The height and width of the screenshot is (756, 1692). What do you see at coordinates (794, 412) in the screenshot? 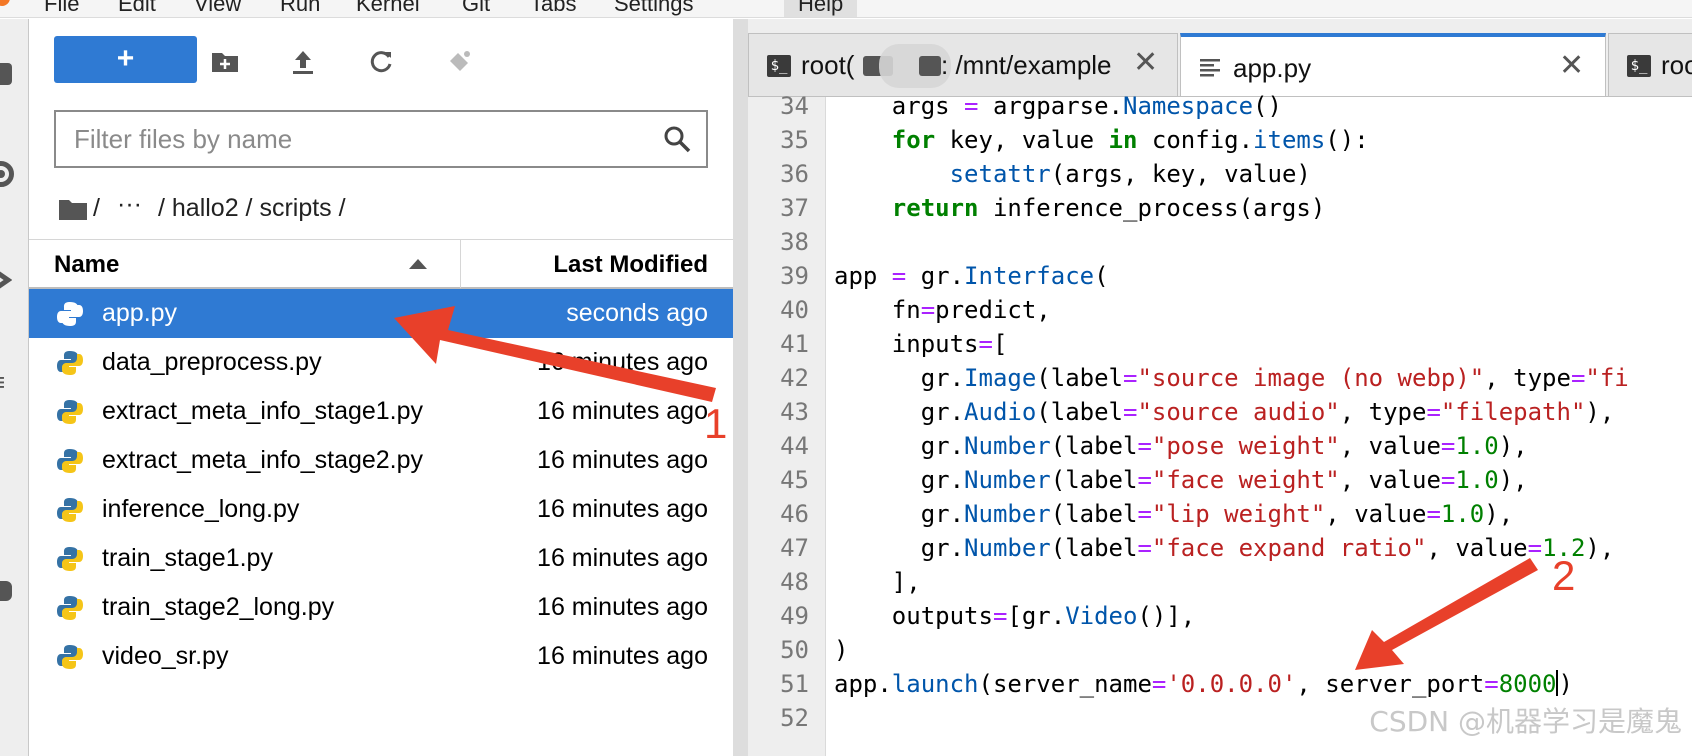
I see `line-number: 43` at bounding box center [794, 412].